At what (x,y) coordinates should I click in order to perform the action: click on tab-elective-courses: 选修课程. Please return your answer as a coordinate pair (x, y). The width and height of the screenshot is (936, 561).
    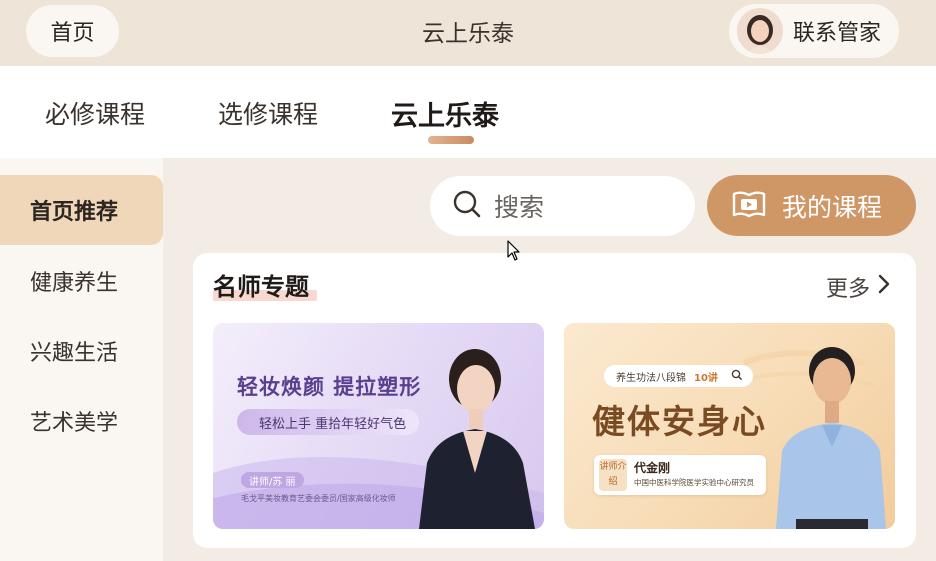
    Looking at the image, I should click on (268, 113).